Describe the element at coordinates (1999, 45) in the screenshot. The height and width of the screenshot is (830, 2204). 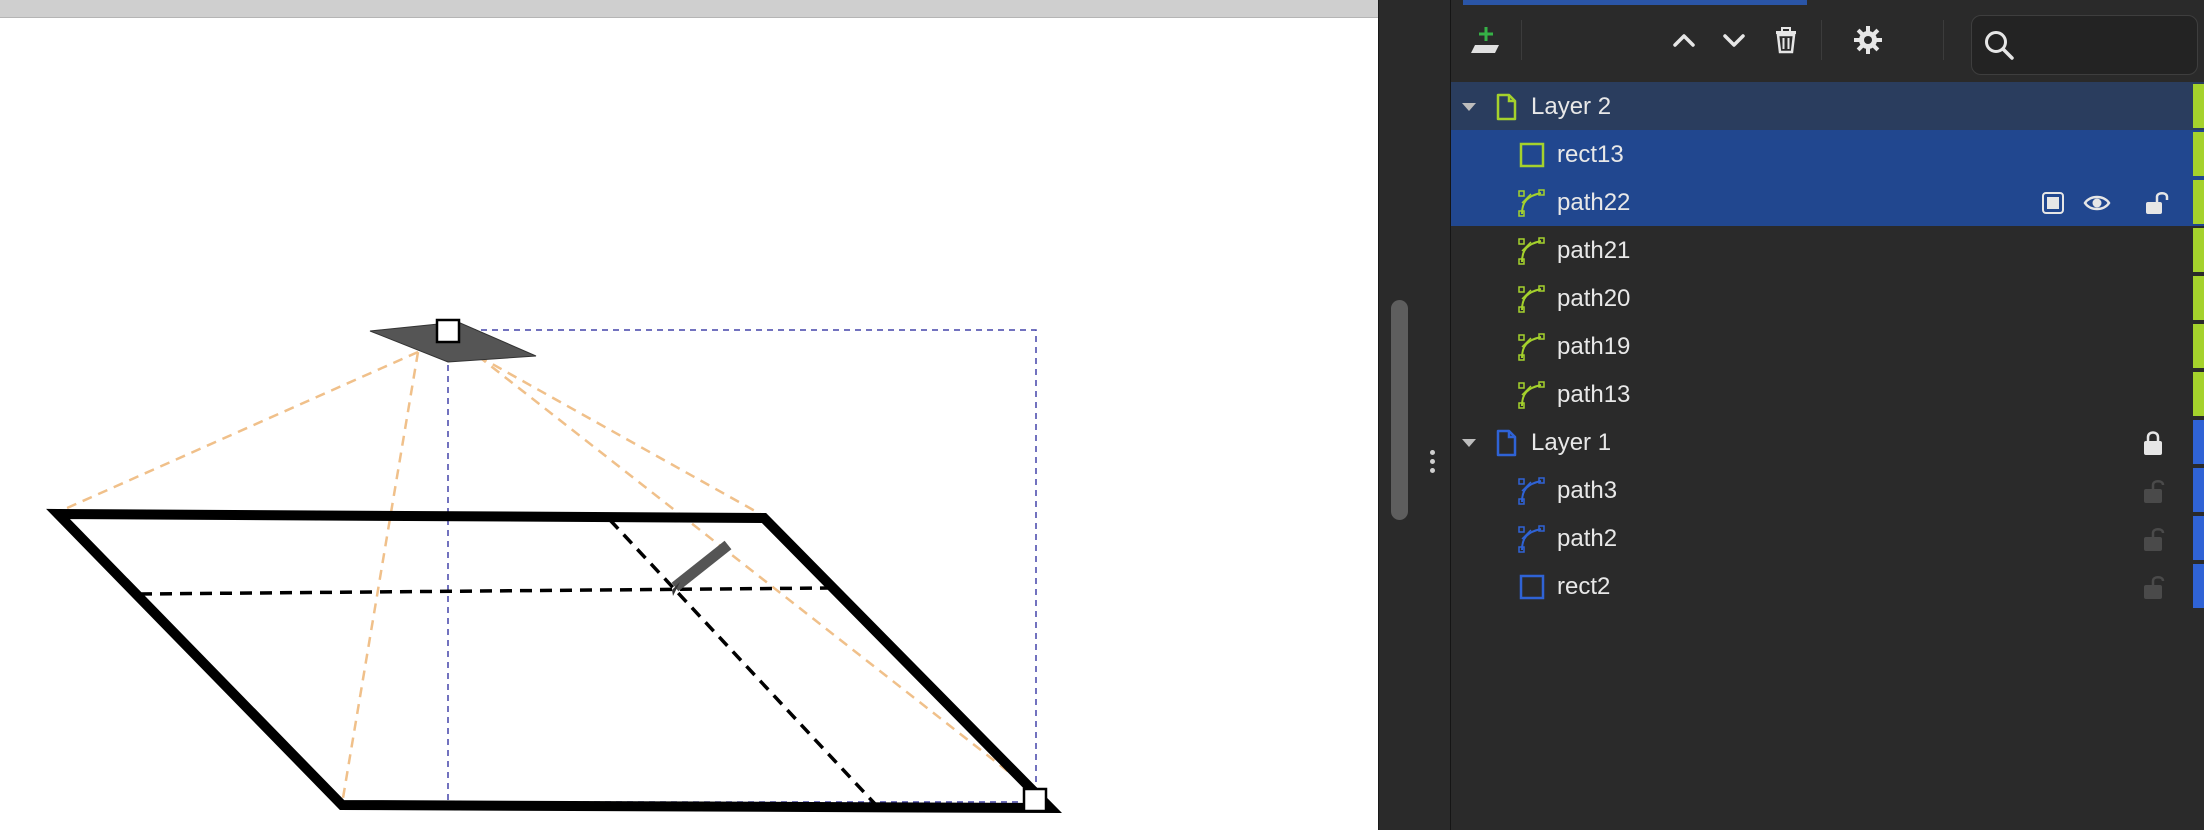
I see `search-icon` at that location.